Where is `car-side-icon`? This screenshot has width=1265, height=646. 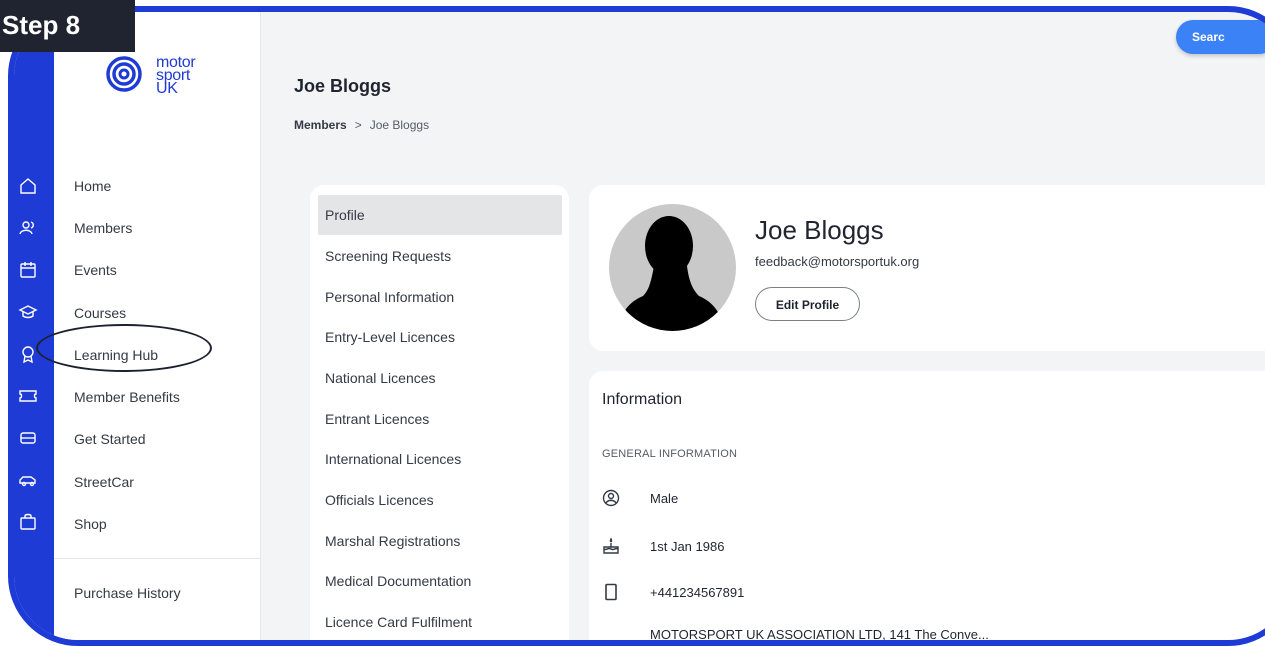
car-side-icon is located at coordinates (28, 480).